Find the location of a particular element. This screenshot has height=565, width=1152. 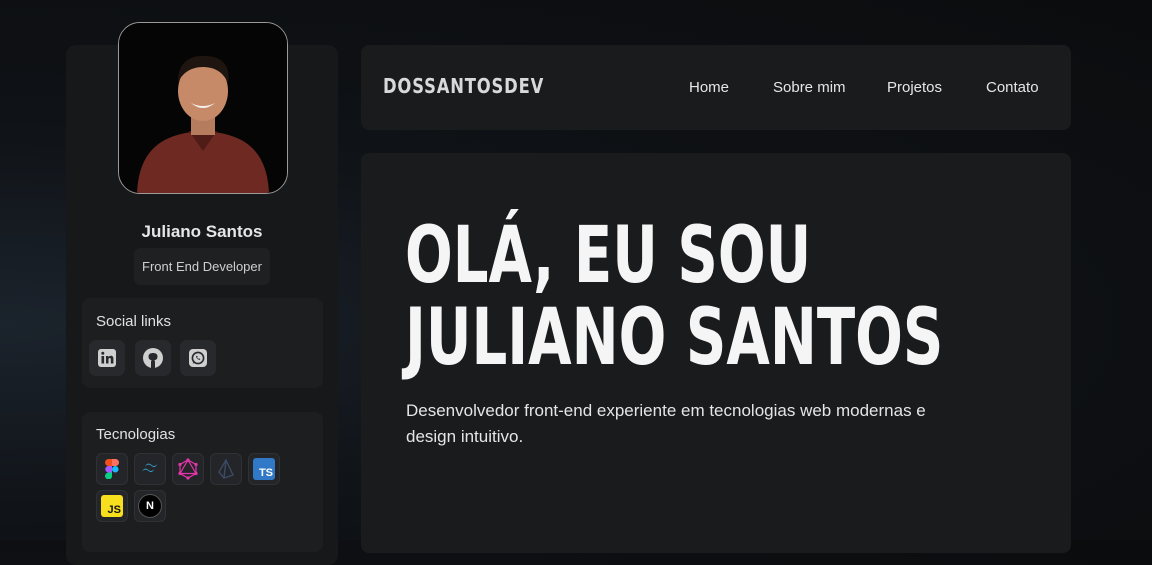

nav-sobre-mim: Sobre mim is located at coordinates (809, 87).